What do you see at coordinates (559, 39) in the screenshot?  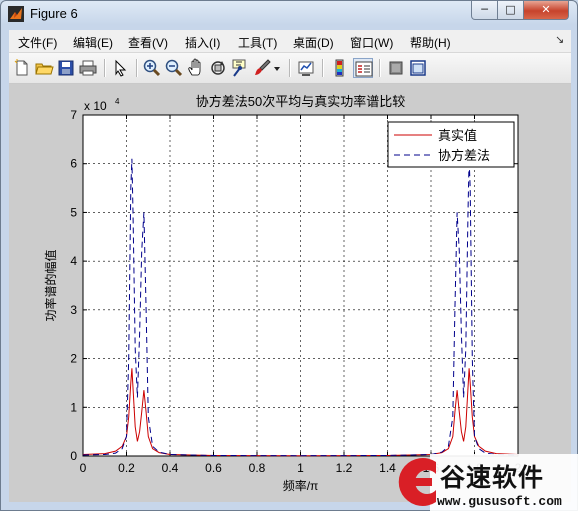 I see `menu-overflow-icon: ↘` at bounding box center [559, 39].